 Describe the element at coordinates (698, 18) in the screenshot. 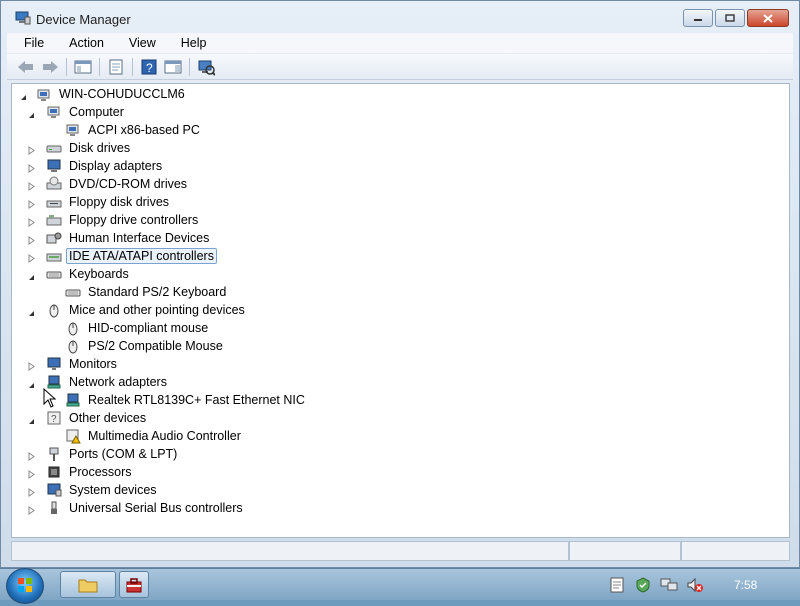

I see `minimize-button` at that location.